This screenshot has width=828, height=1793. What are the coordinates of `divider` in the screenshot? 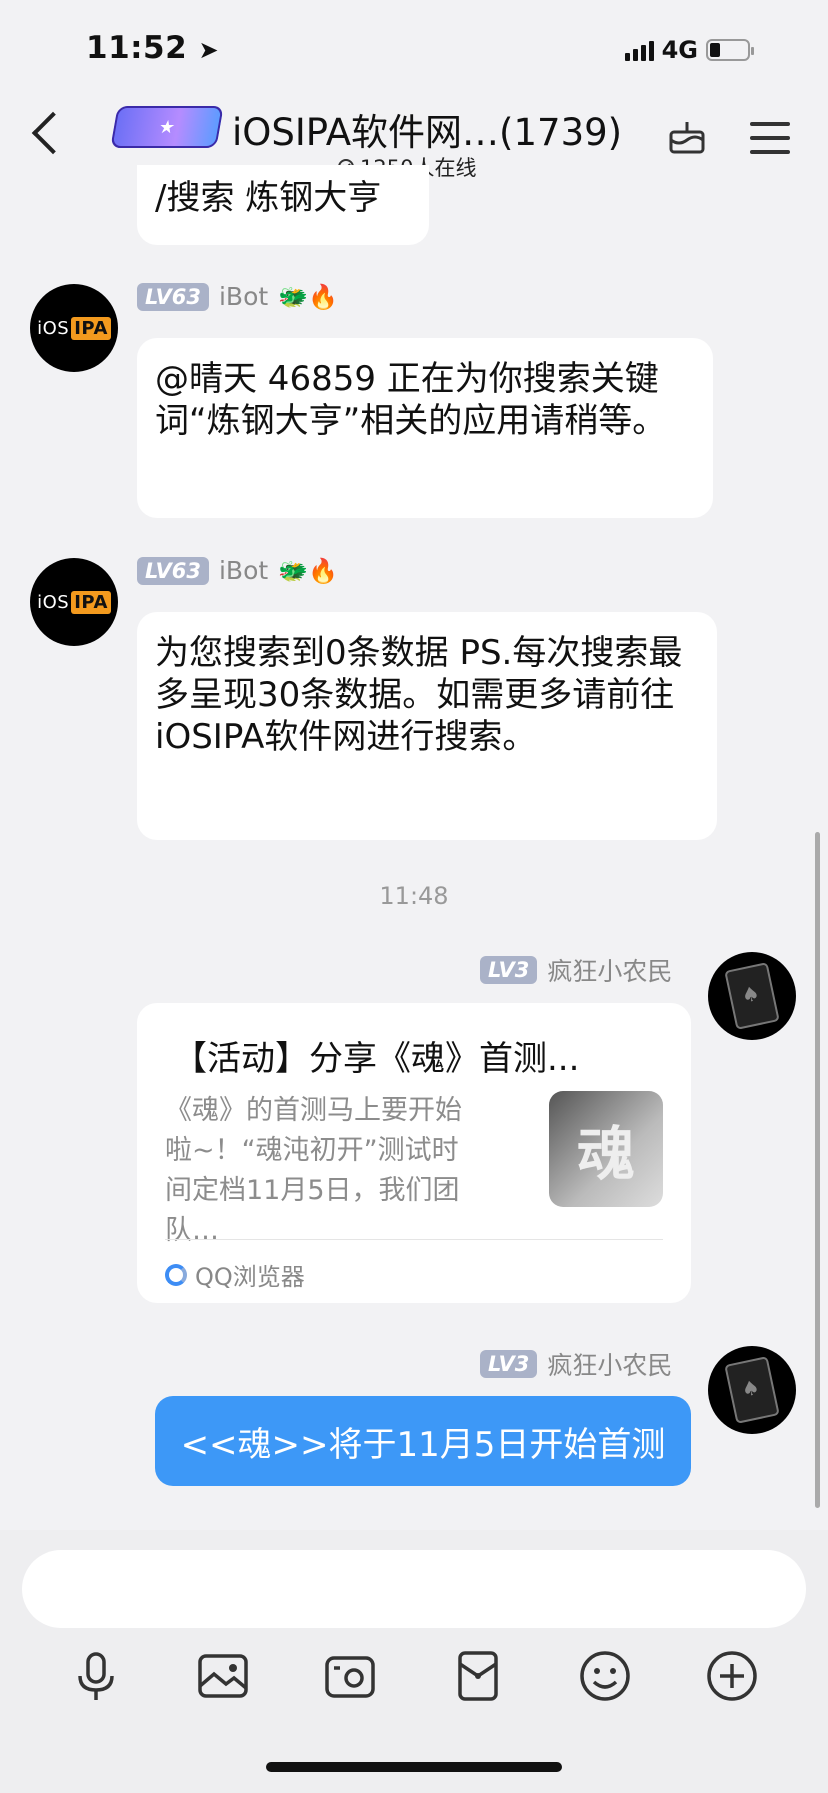 It's located at (414, 1239).